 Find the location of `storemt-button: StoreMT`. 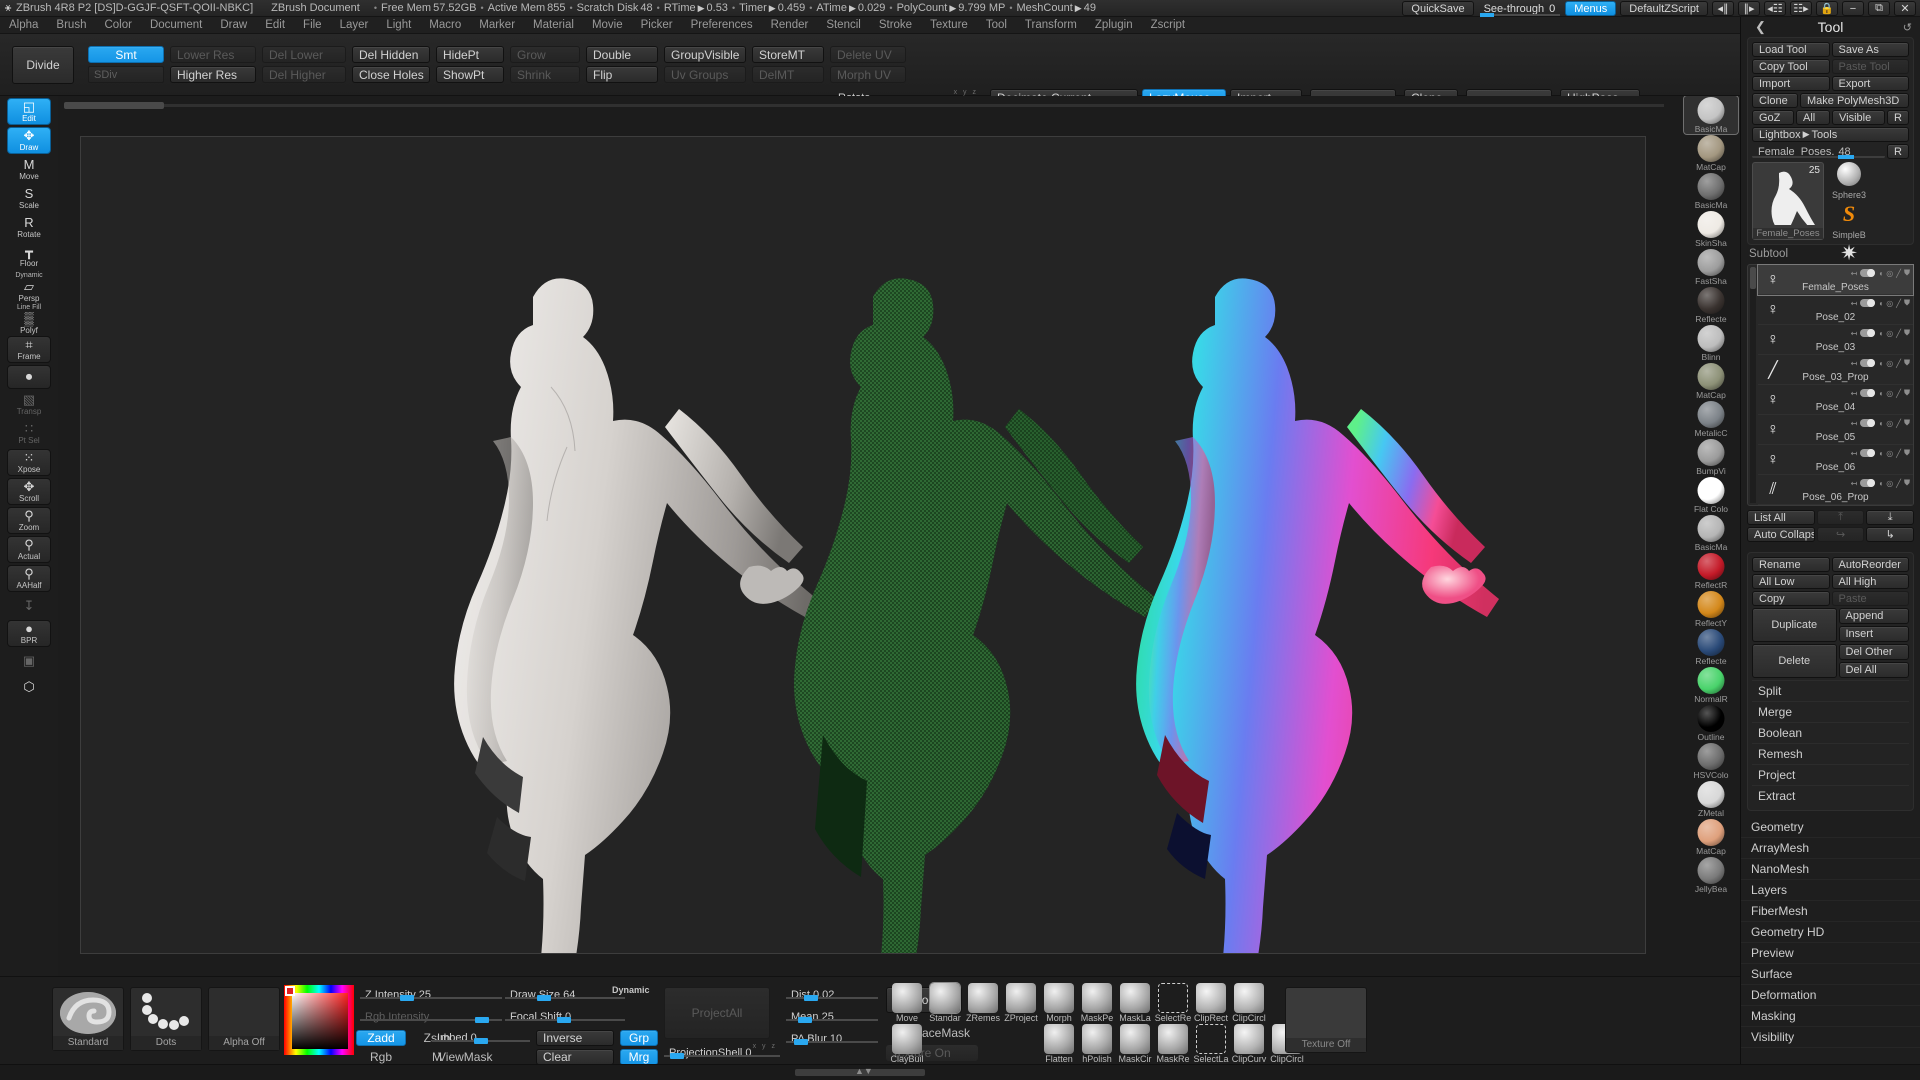

storemt-button: StoreMT is located at coordinates (788, 54).